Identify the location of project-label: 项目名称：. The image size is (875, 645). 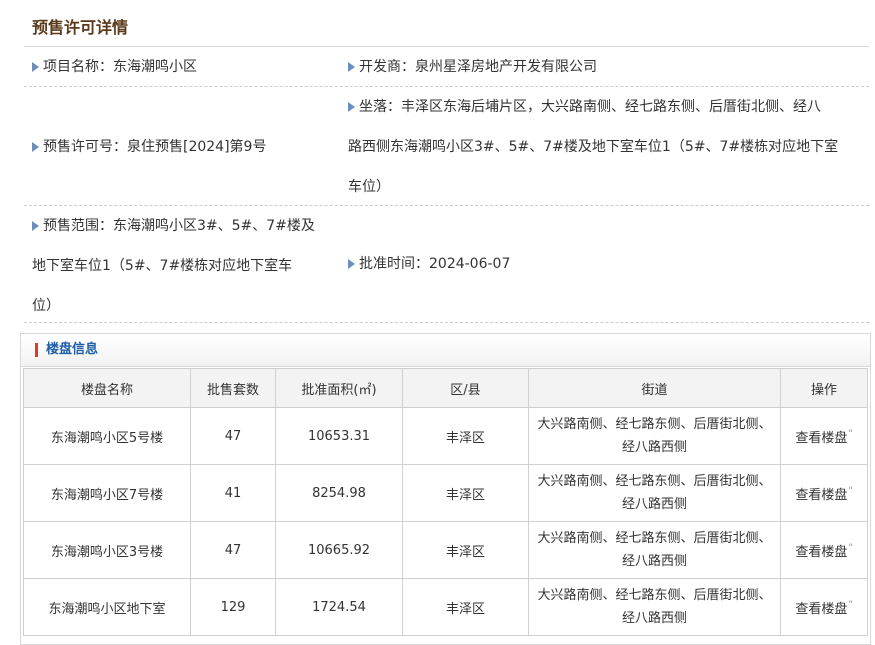
(78, 67).